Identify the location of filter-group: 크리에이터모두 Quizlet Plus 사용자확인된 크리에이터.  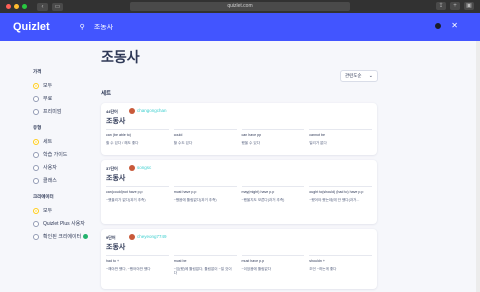
(65, 218).